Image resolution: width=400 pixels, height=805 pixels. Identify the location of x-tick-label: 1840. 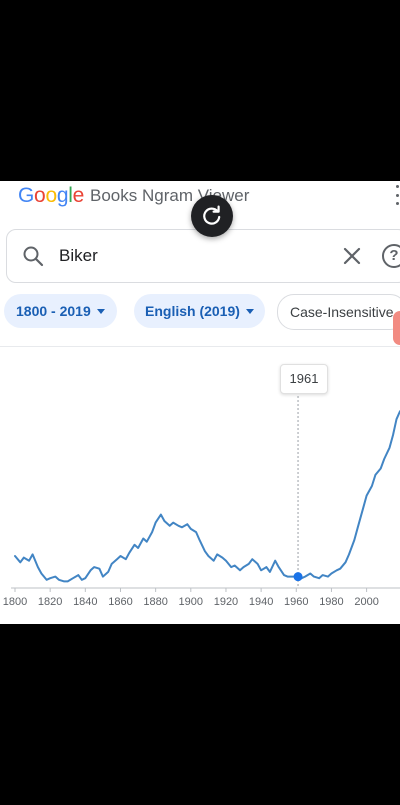
(85, 602).